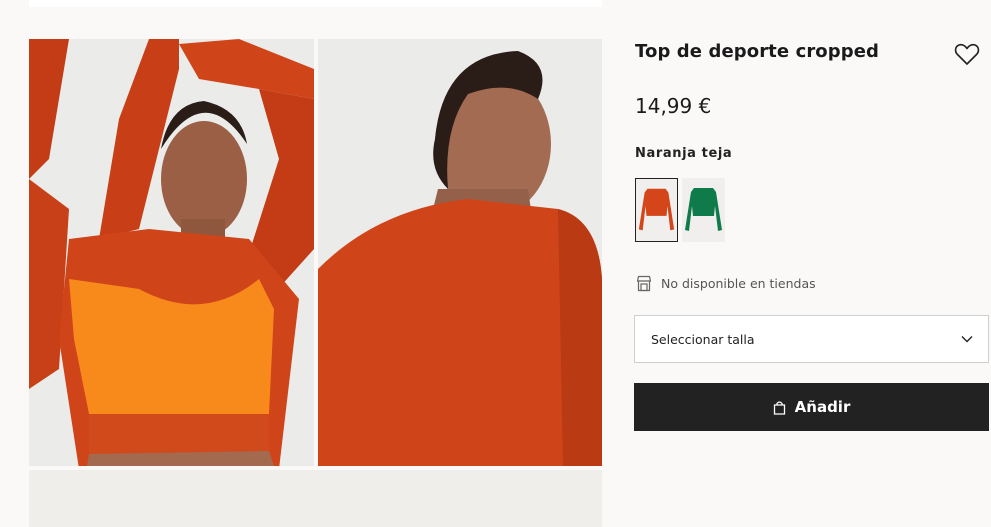  Describe the element at coordinates (644, 283) in the screenshot. I see `store-icon` at that location.